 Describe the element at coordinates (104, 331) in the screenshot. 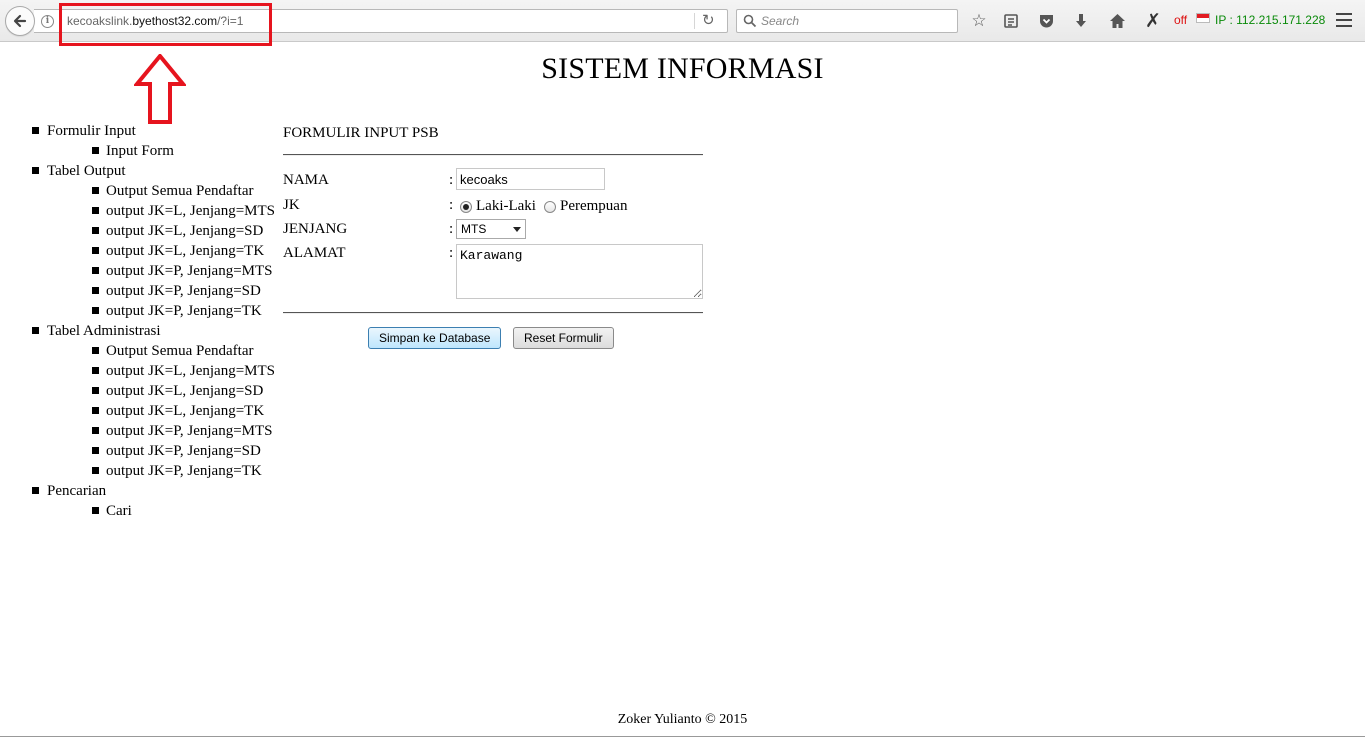

I see `sidebar-section-label: Tabel Administrasi` at that location.